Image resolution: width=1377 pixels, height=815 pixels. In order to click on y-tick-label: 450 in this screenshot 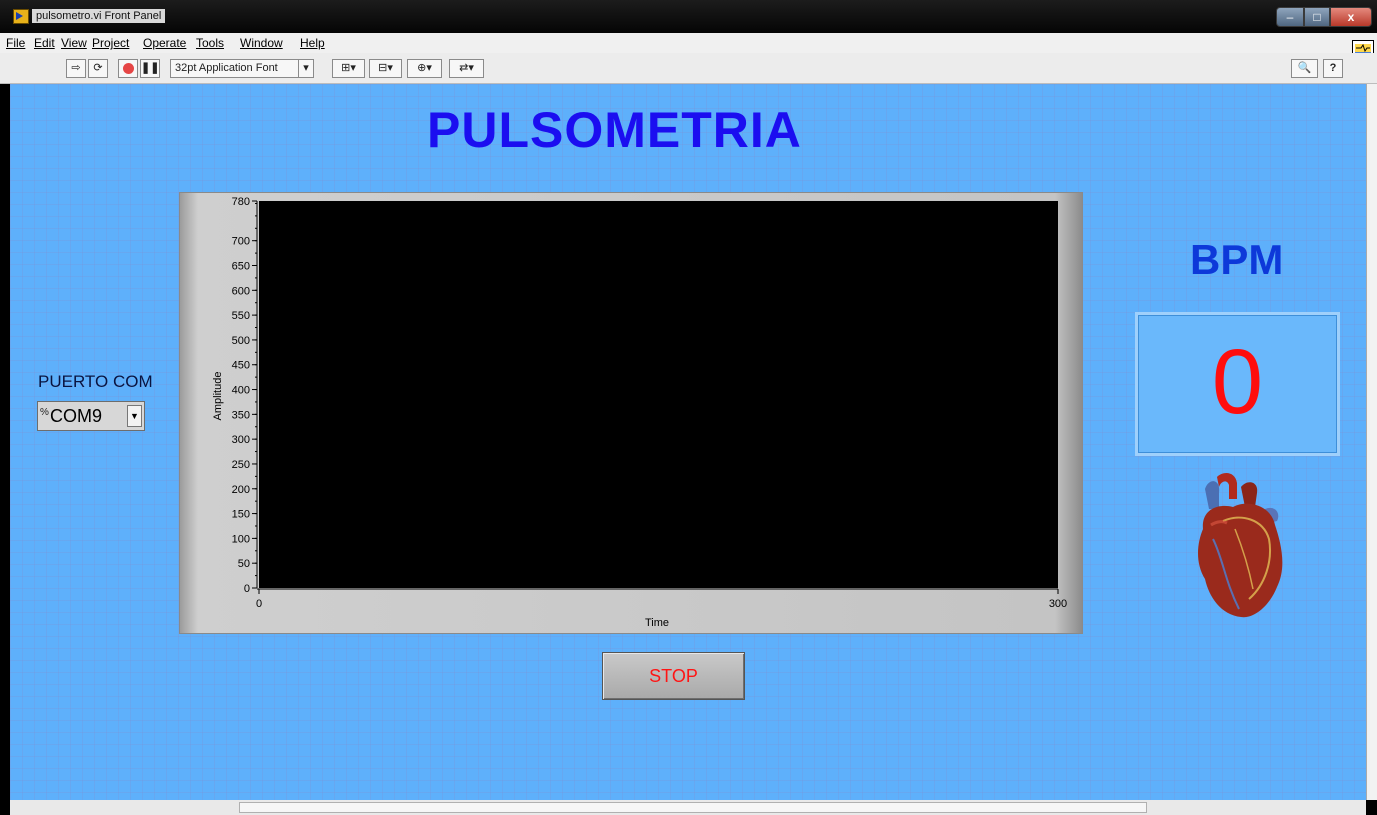, I will do `click(241, 366)`.